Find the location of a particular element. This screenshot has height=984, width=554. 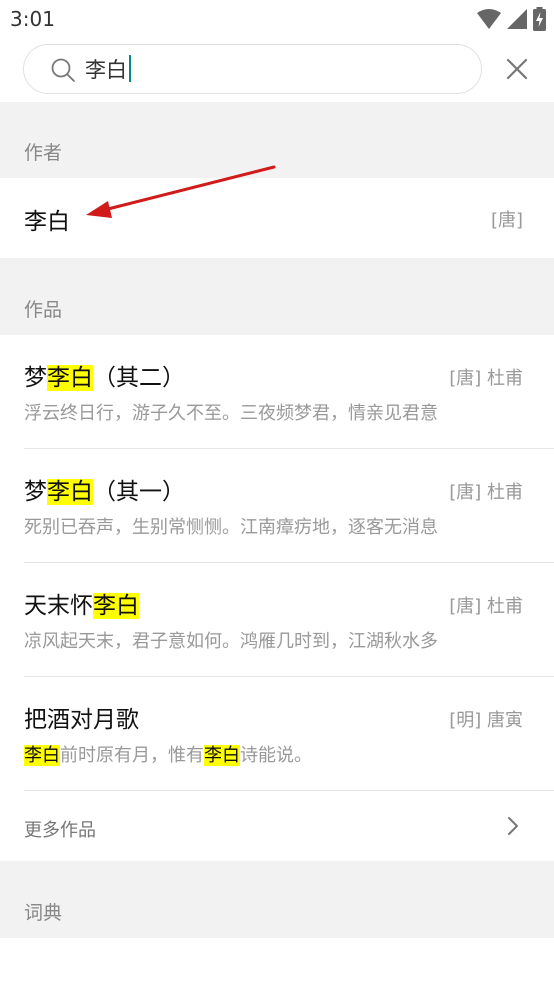

work-snippet: 浮云终日行，游子久不至。三夜频梦君，情亲见君意 is located at coordinates (231, 412).